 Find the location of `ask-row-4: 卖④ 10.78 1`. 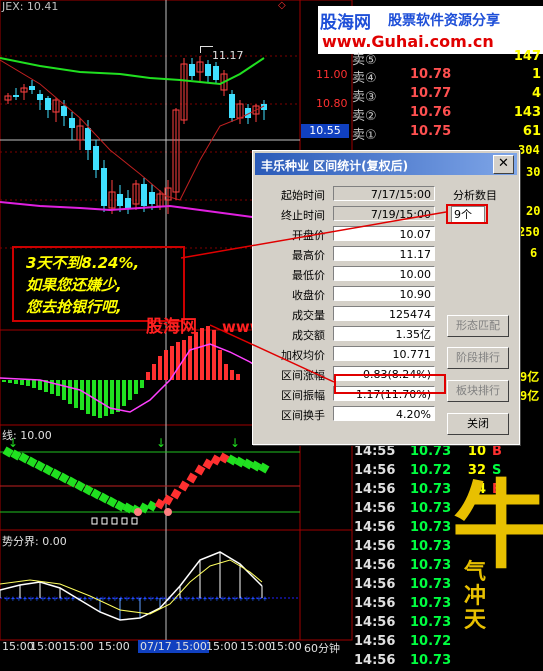

ask-row-4: 卖④ 10.78 1 is located at coordinates (447, 76).